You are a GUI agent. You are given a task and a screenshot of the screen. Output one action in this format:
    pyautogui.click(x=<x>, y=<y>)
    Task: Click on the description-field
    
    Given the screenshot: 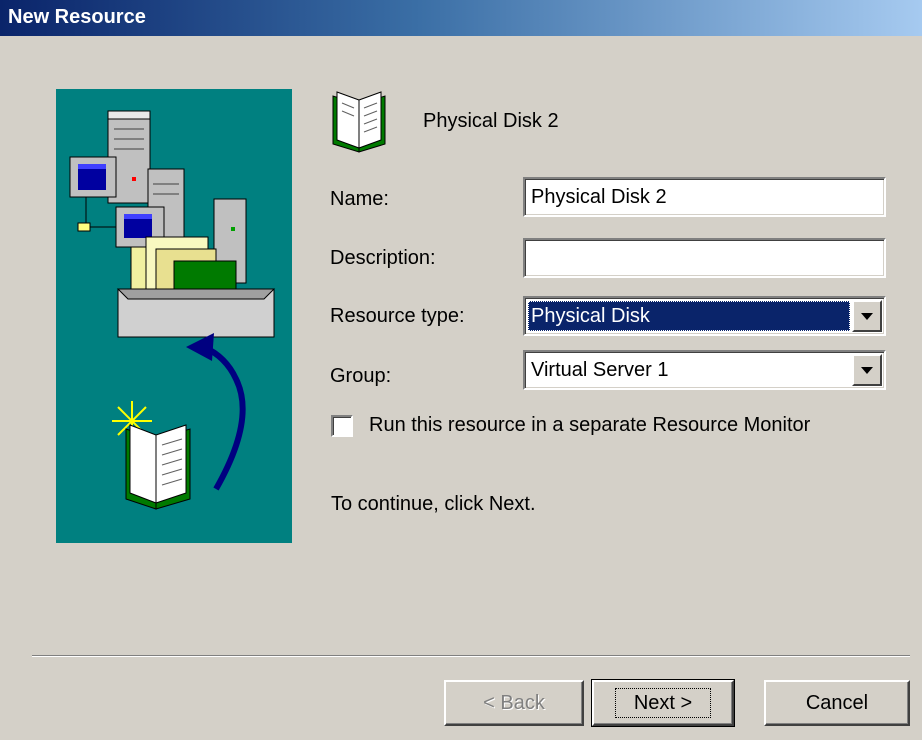 What is the action you would take?
    pyautogui.click(x=704, y=258)
    